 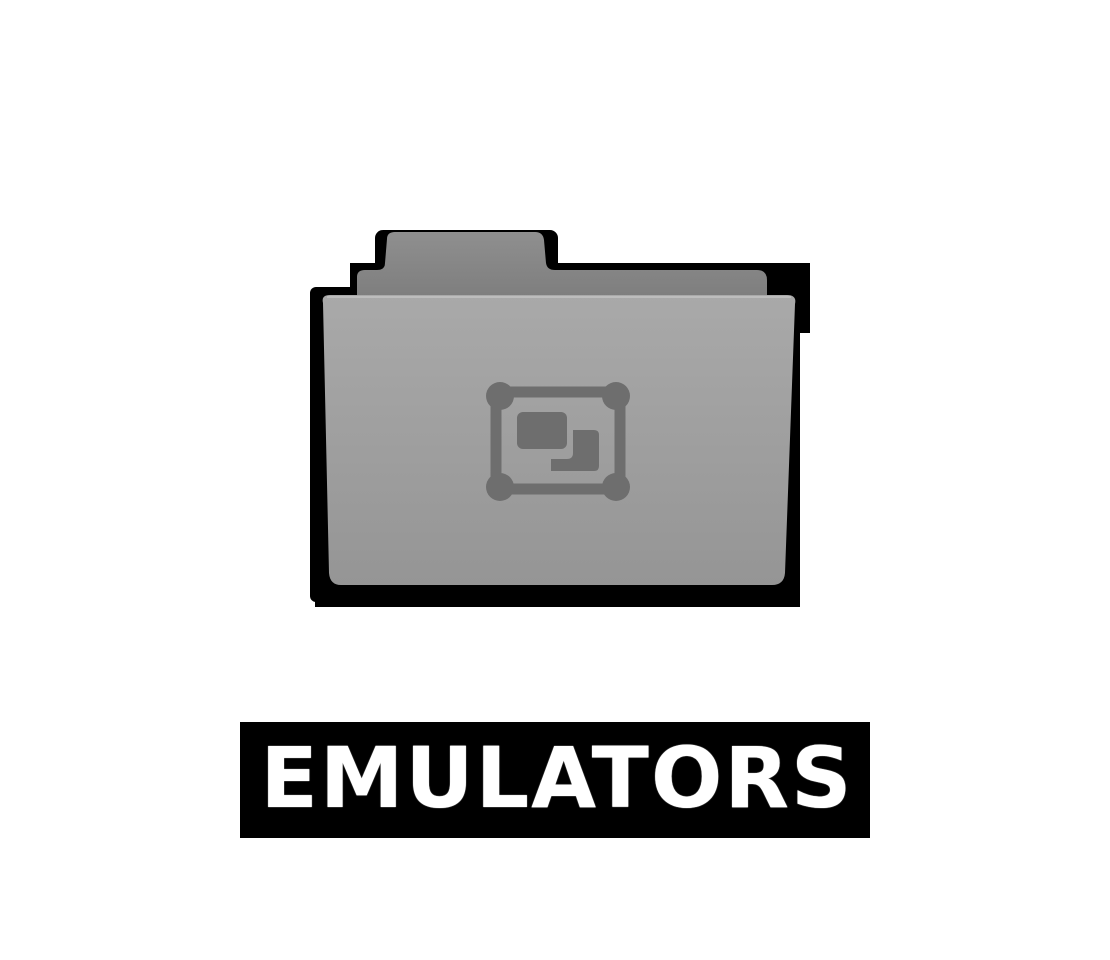 I want to click on folder-label: EMULATORS, so click(x=555, y=780).